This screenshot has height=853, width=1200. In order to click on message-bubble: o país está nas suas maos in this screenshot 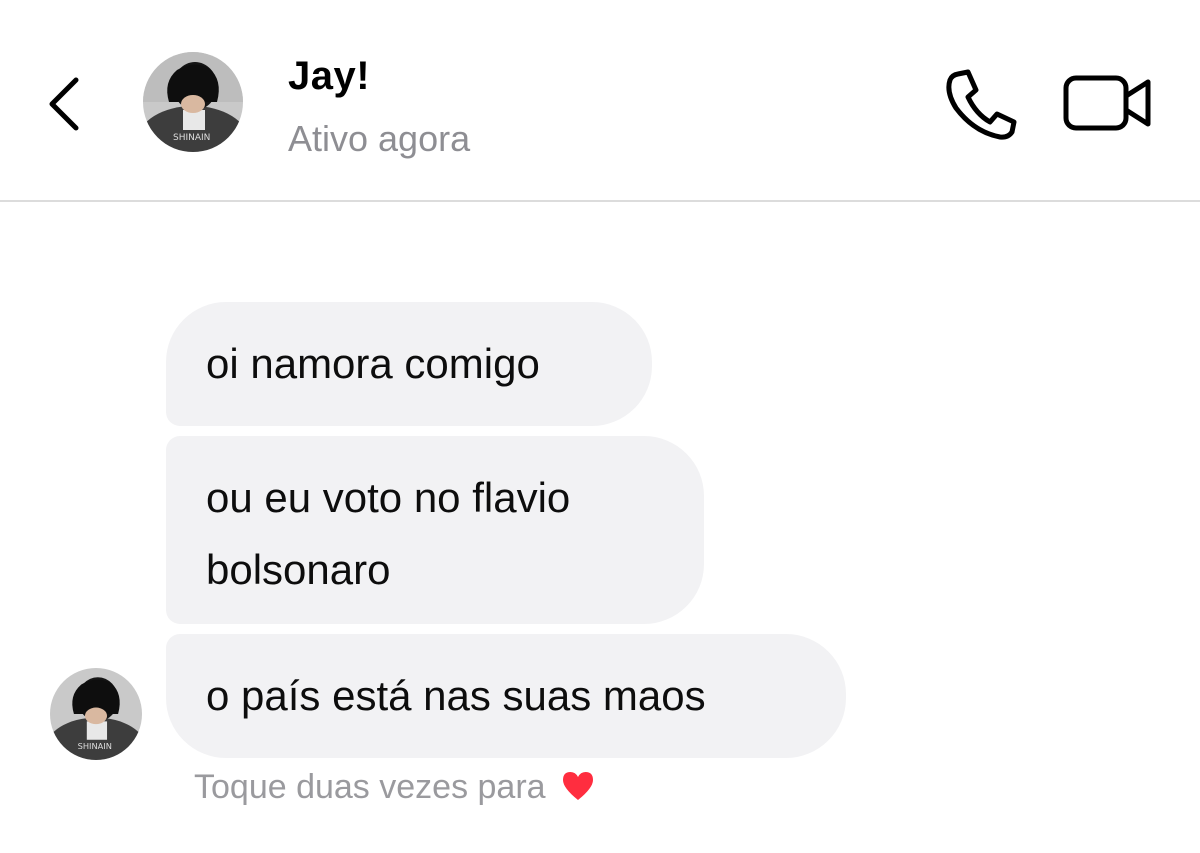, I will do `click(506, 696)`.